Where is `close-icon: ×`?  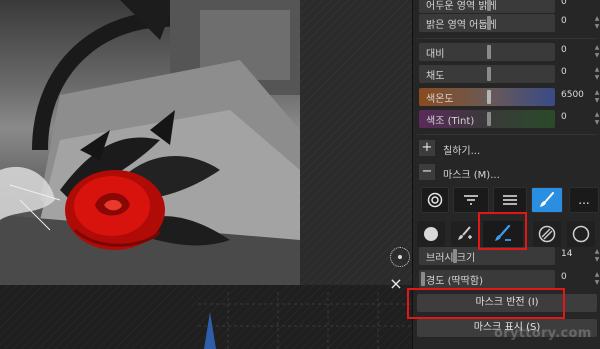
close-icon: × is located at coordinates (396, 284).